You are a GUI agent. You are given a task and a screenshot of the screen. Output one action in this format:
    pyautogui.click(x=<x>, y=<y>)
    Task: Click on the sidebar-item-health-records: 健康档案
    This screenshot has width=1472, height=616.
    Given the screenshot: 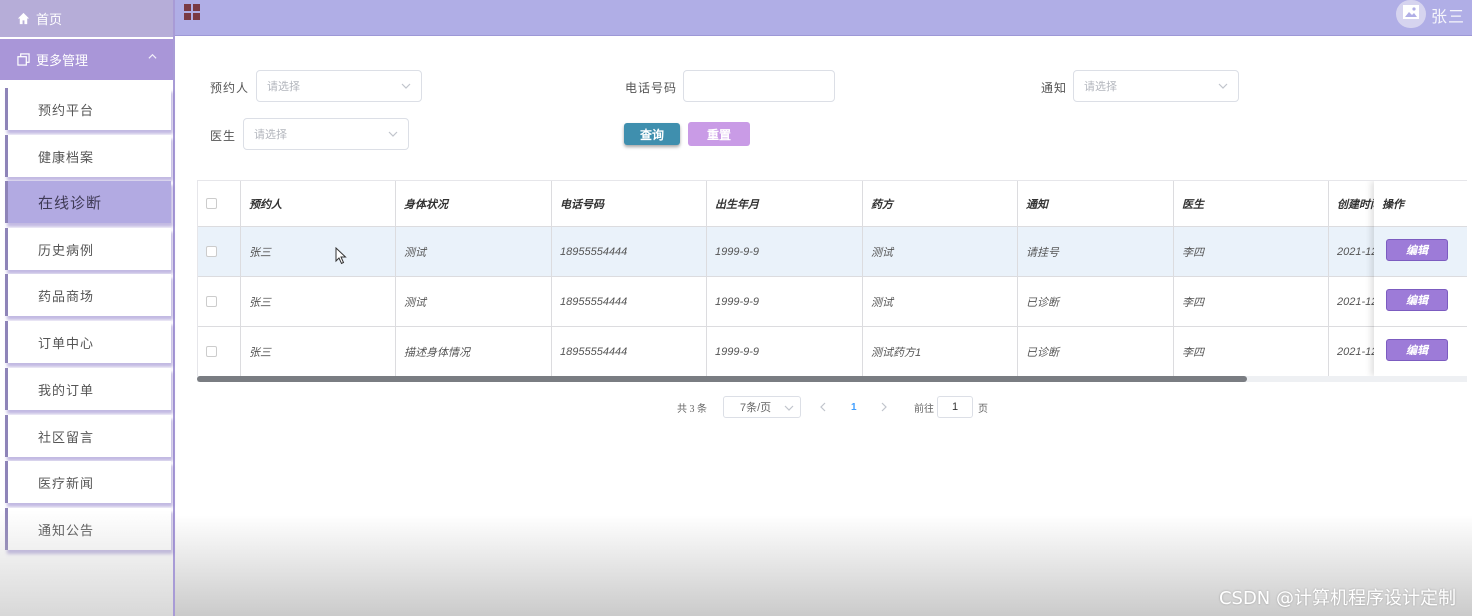 What is the action you would take?
    pyautogui.click(x=88, y=156)
    